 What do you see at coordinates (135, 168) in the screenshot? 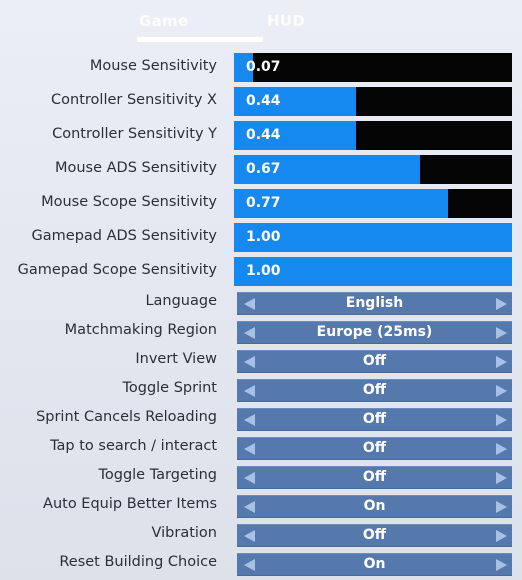
I see `slider-label: Mouse ADS Sensitivity` at bounding box center [135, 168].